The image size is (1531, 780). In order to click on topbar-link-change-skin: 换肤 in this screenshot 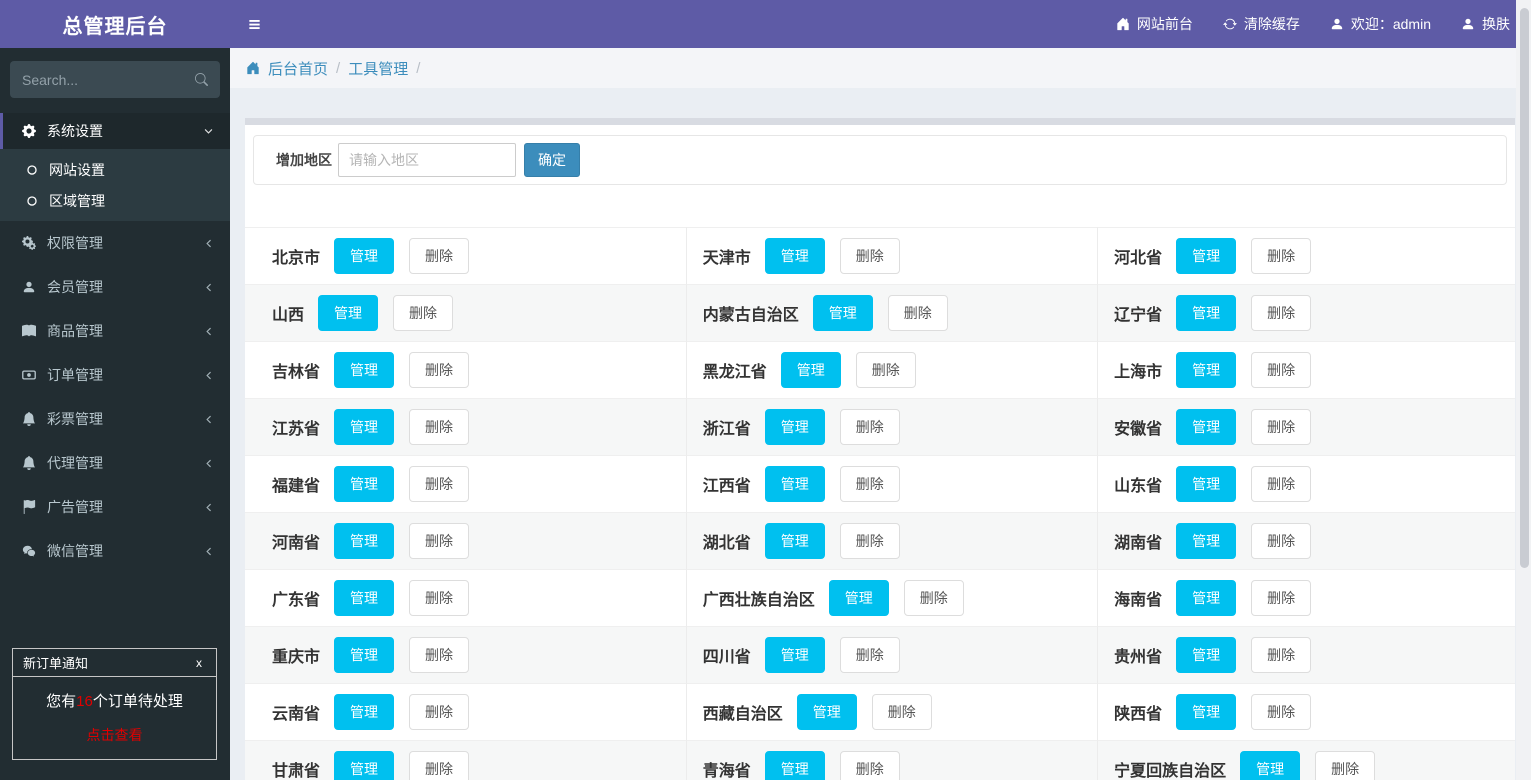, I will do `click(1485, 24)`.